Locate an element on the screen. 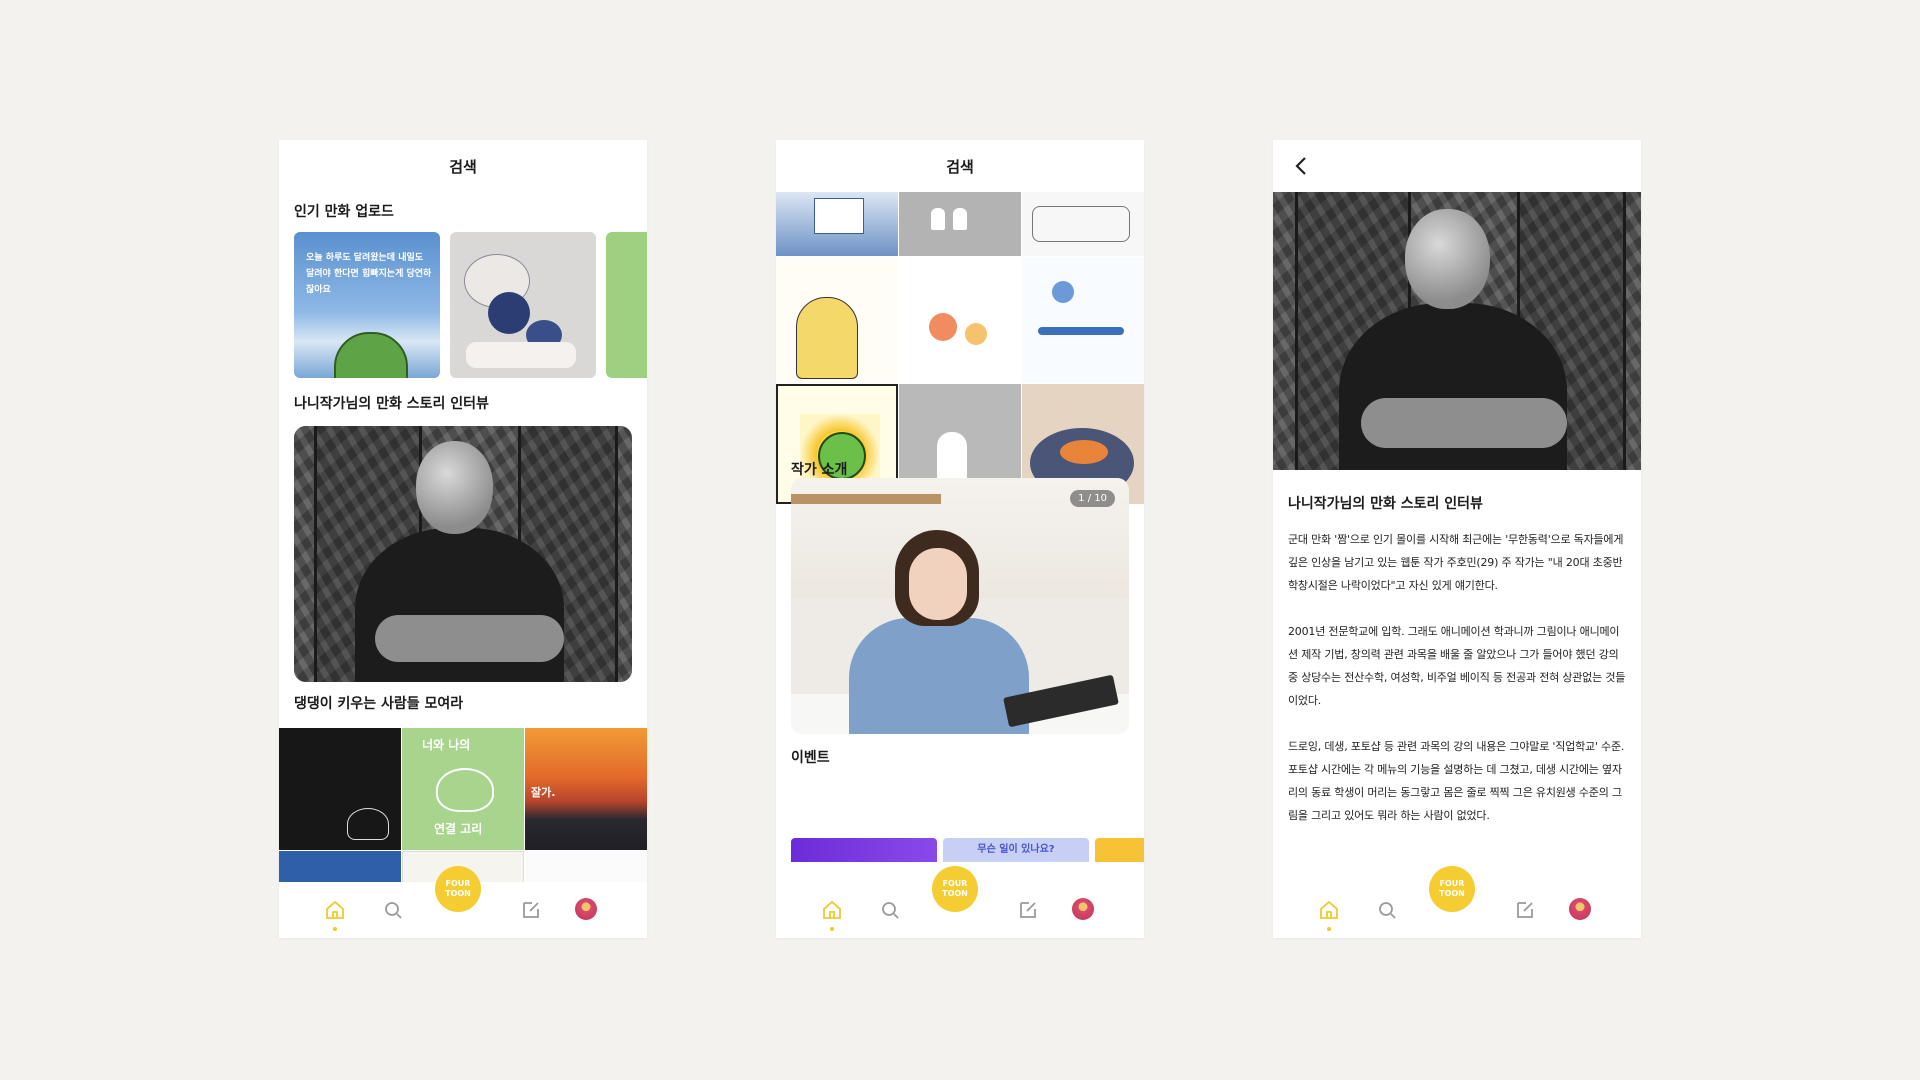  event-banner: 무슨 일이 있나요? is located at coordinates (1016, 850).